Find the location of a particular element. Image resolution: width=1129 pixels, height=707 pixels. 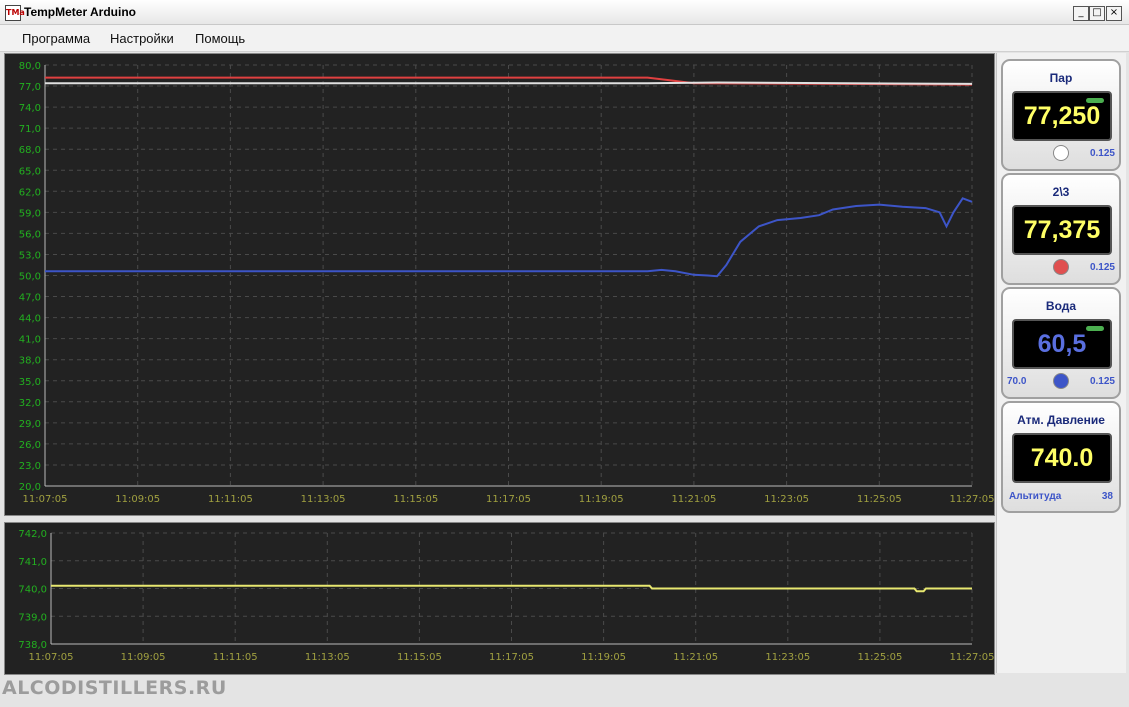

sensor-value-steam: 77,250 is located at coordinates (1062, 116).